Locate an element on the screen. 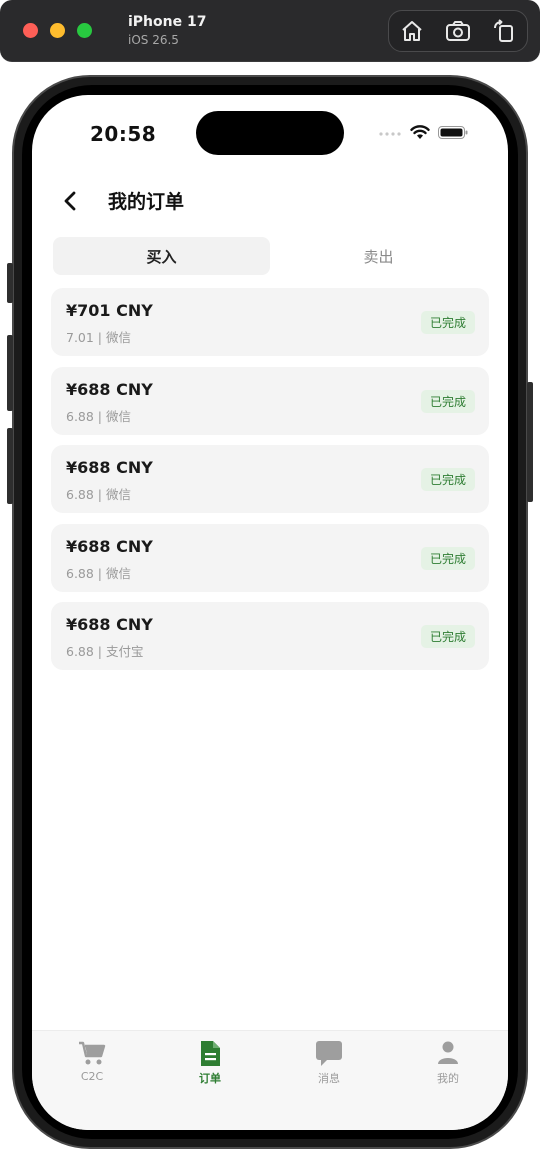 The width and height of the screenshot is (540, 1151). tab-bar-label: C2C is located at coordinates (92, 1076).